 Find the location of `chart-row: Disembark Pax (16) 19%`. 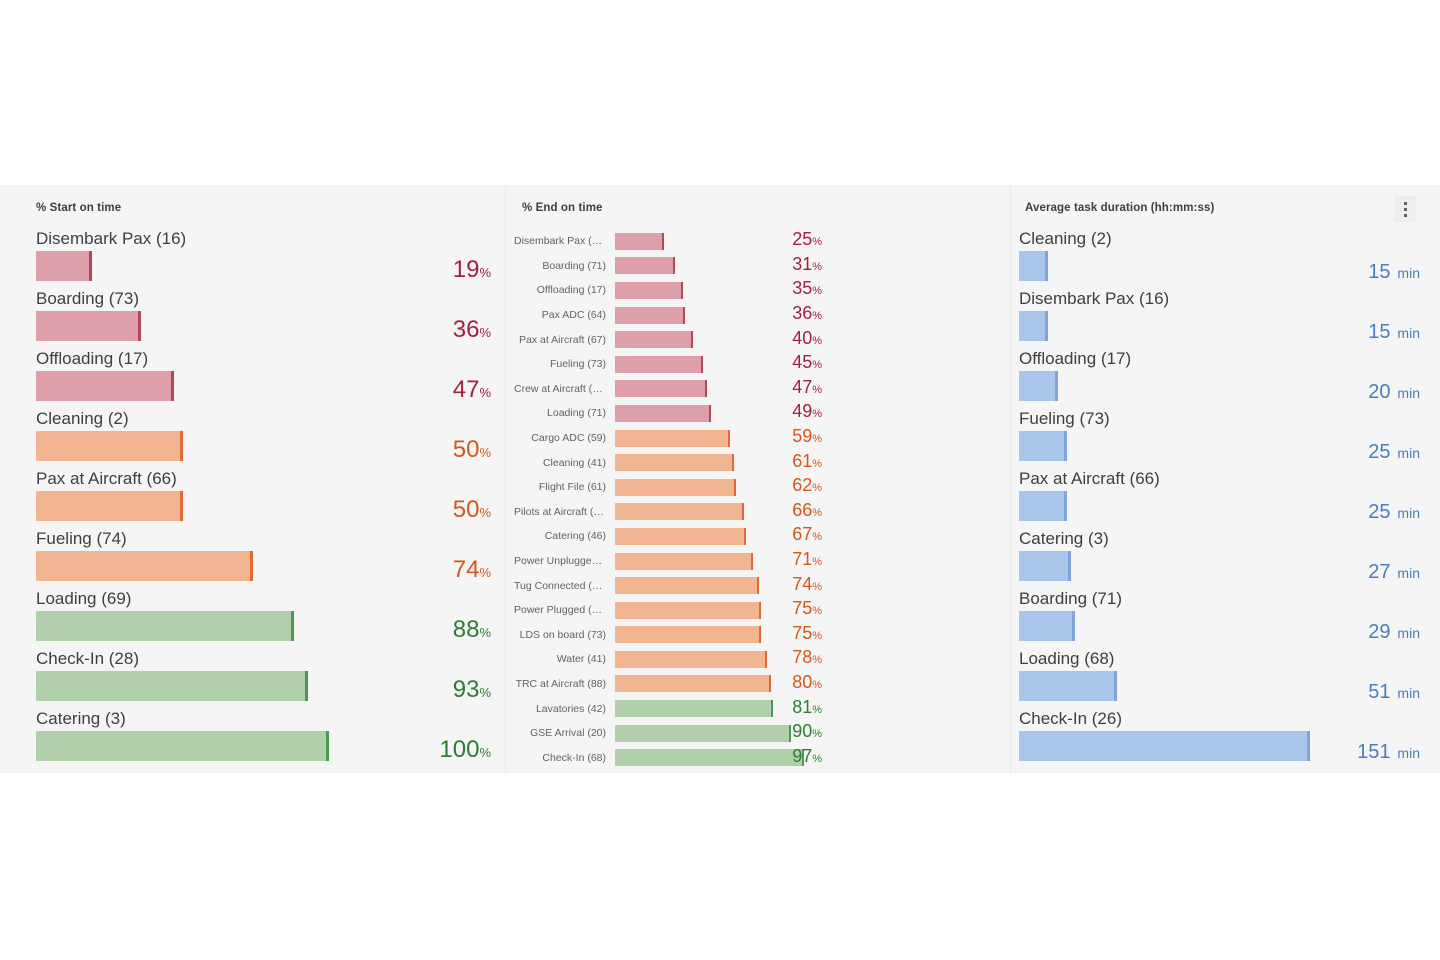

chart-row: Disembark Pax (16) 19% is located at coordinates (270, 259).